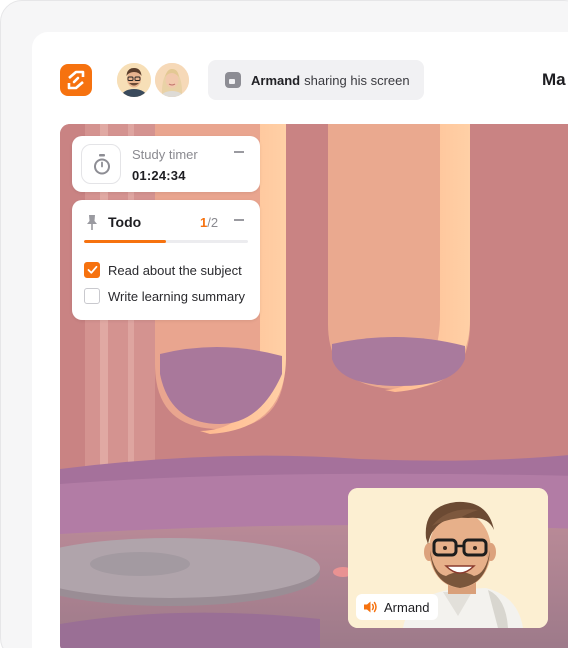 This screenshot has height=648, width=568. Describe the element at coordinates (448, 558) in the screenshot. I see `presenter-video-tile: Armand` at that location.